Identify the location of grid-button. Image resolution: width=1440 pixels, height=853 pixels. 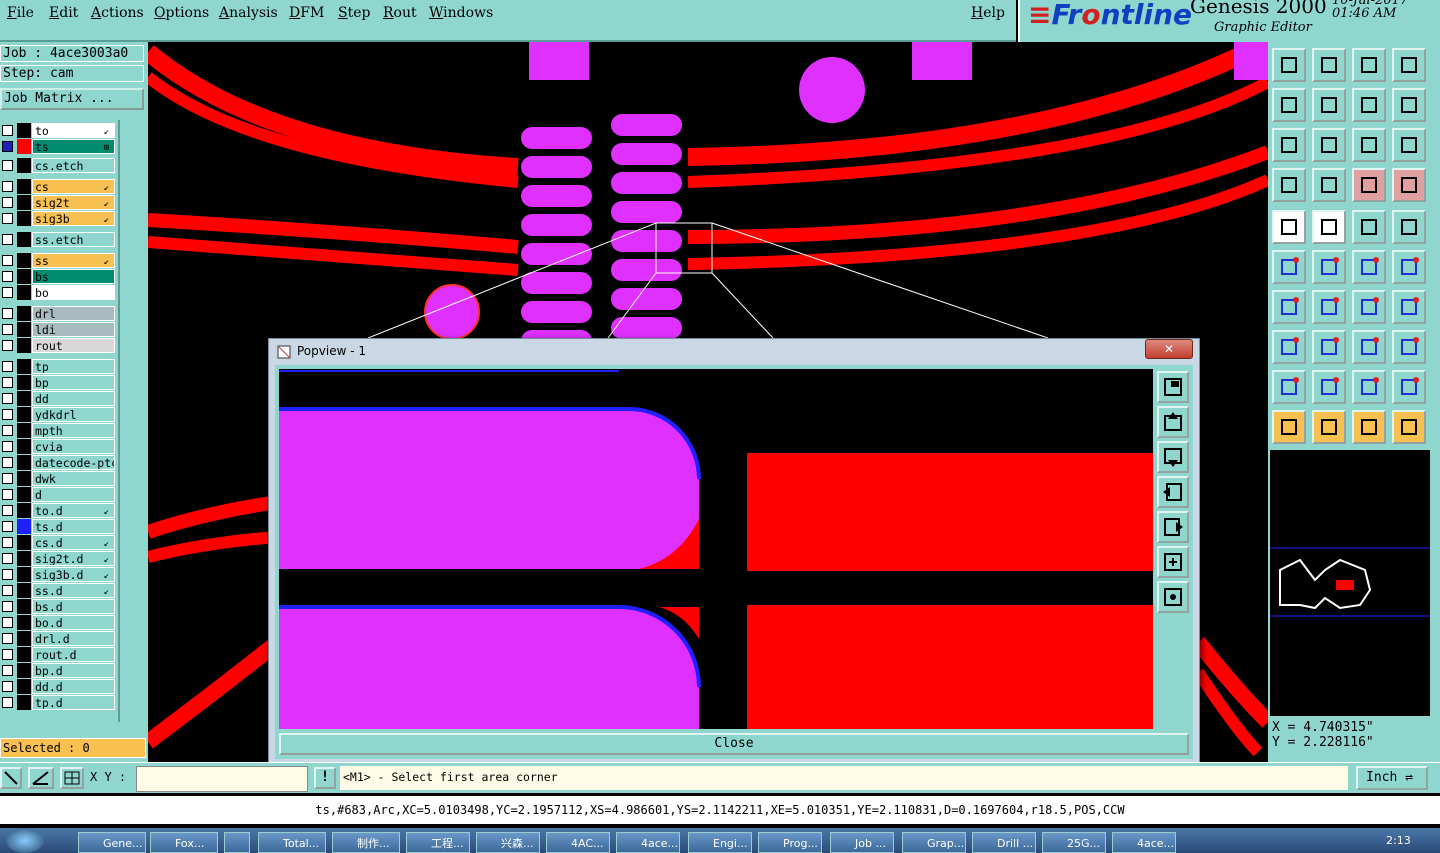
(72, 778).